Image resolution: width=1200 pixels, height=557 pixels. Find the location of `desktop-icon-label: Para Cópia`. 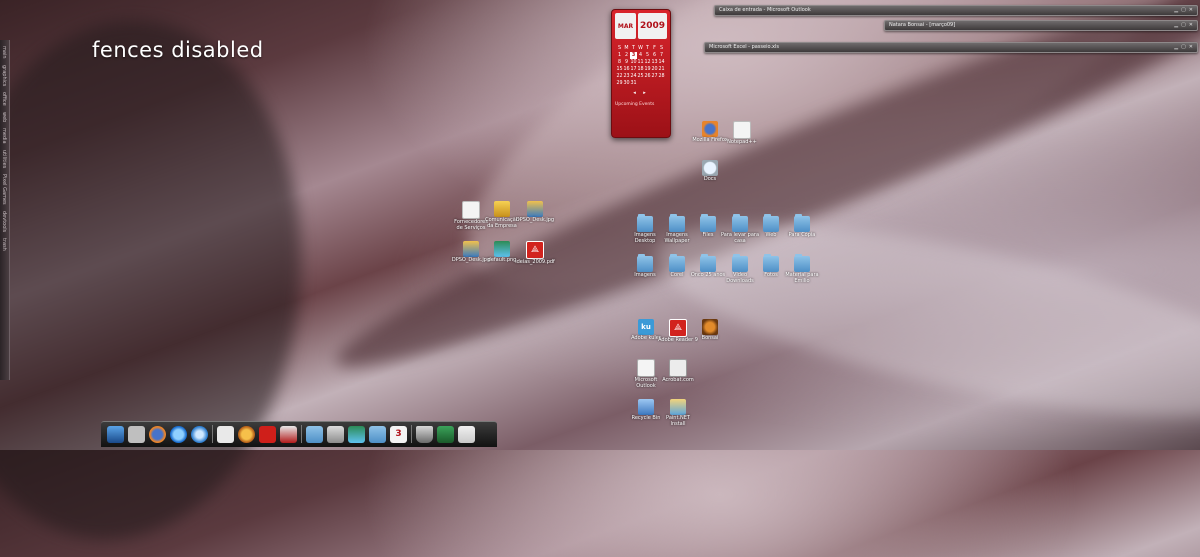

desktop-icon-label: Para Cópia is located at coordinates (802, 235).